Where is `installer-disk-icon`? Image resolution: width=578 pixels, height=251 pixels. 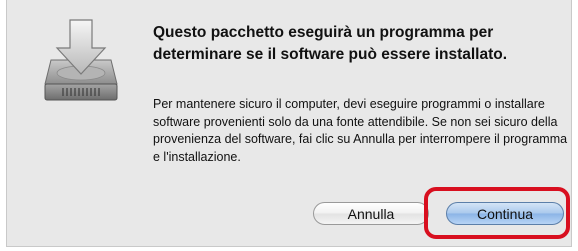 installer-disk-icon is located at coordinates (81, 60).